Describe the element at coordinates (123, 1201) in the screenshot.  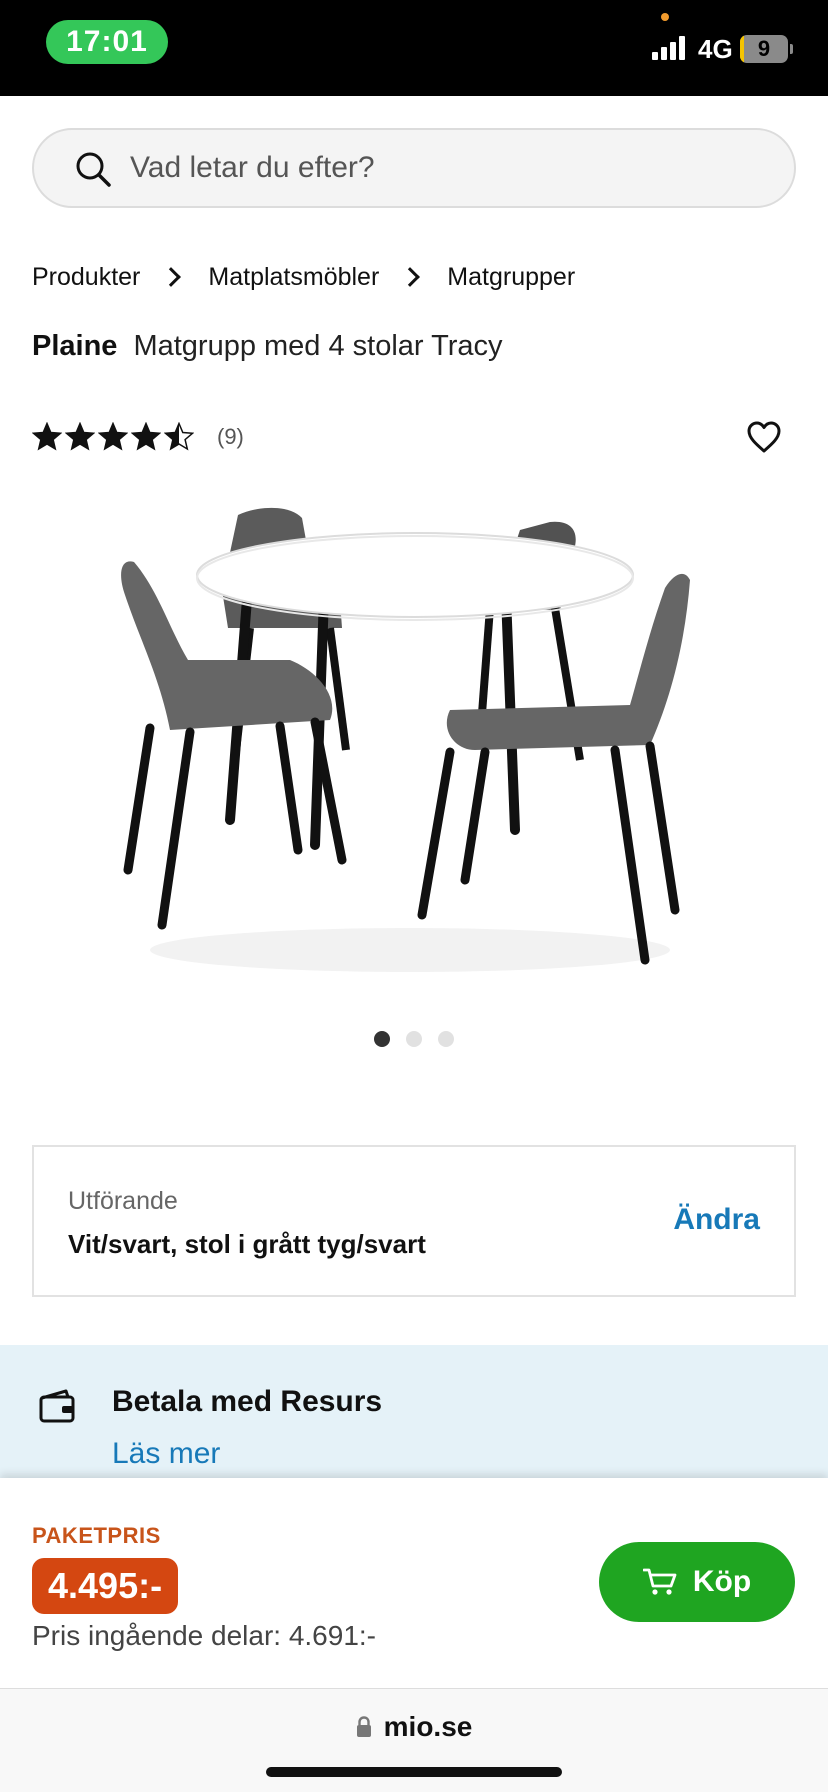
I see `variant-label: Utförande` at that location.